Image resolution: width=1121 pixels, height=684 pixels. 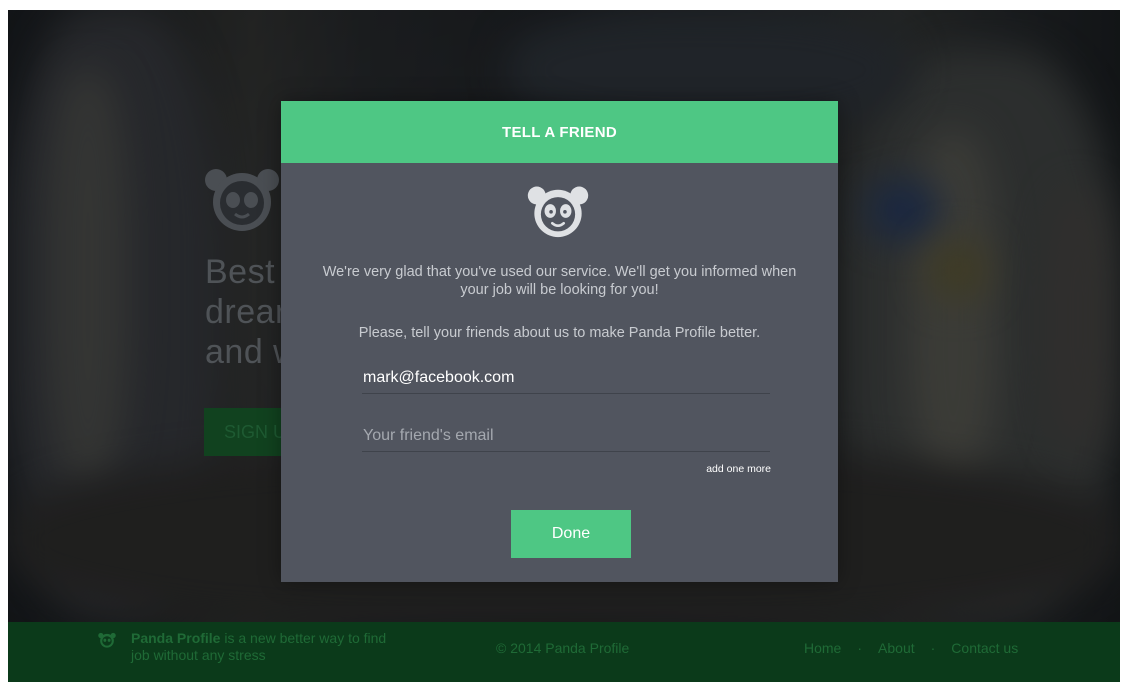 What do you see at coordinates (896, 648) in the screenshot?
I see `footer-link-about: About` at bounding box center [896, 648].